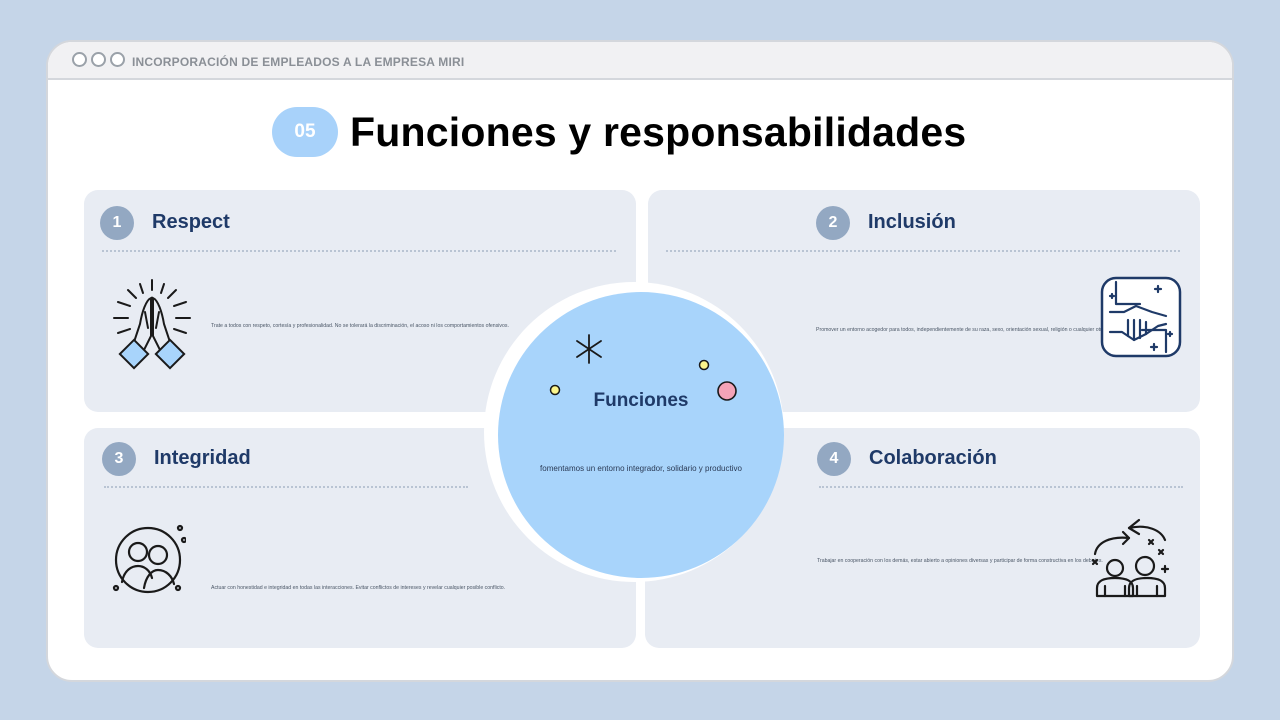  What do you see at coordinates (1130, 560) in the screenshot?
I see `team-arrows-icon` at bounding box center [1130, 560].